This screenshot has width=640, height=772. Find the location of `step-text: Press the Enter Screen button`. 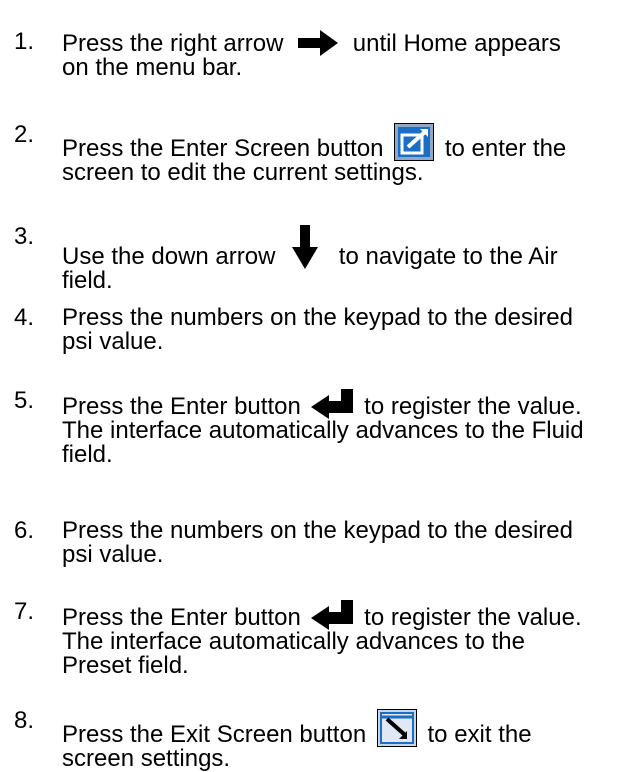

step-text: Press the Enter Screen button is located at coordinates (223, 148).